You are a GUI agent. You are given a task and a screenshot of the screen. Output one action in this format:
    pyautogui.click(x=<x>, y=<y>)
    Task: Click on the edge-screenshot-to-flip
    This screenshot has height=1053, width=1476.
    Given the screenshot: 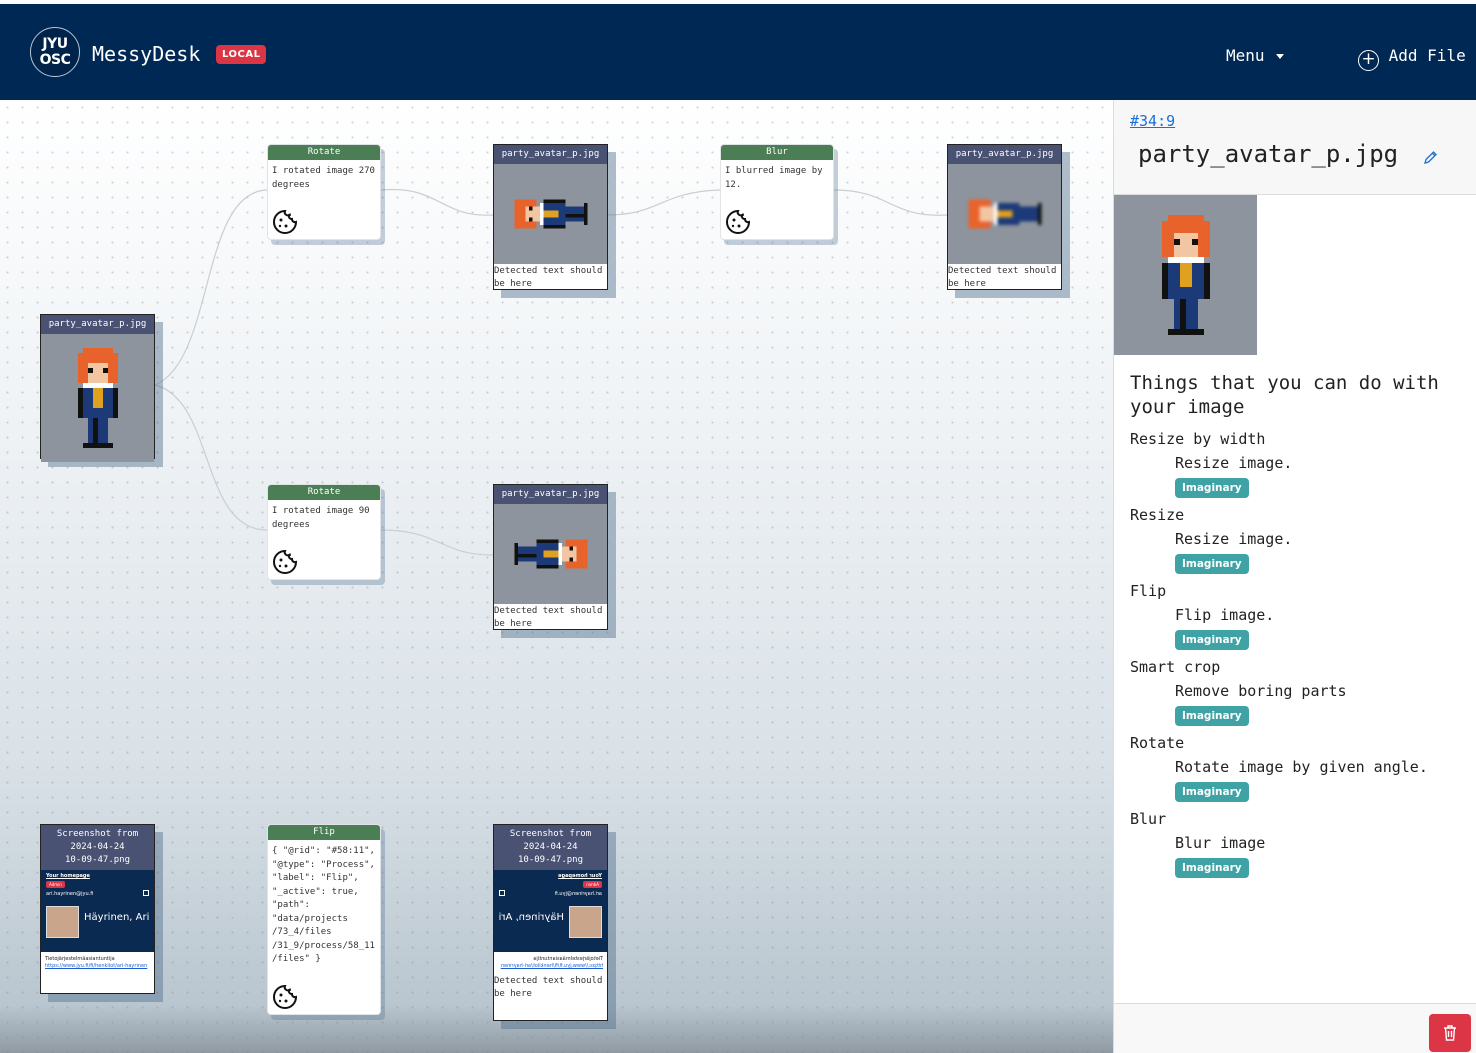 What is the action you would take?
    pyautogui.click(x=211, y=913)
    